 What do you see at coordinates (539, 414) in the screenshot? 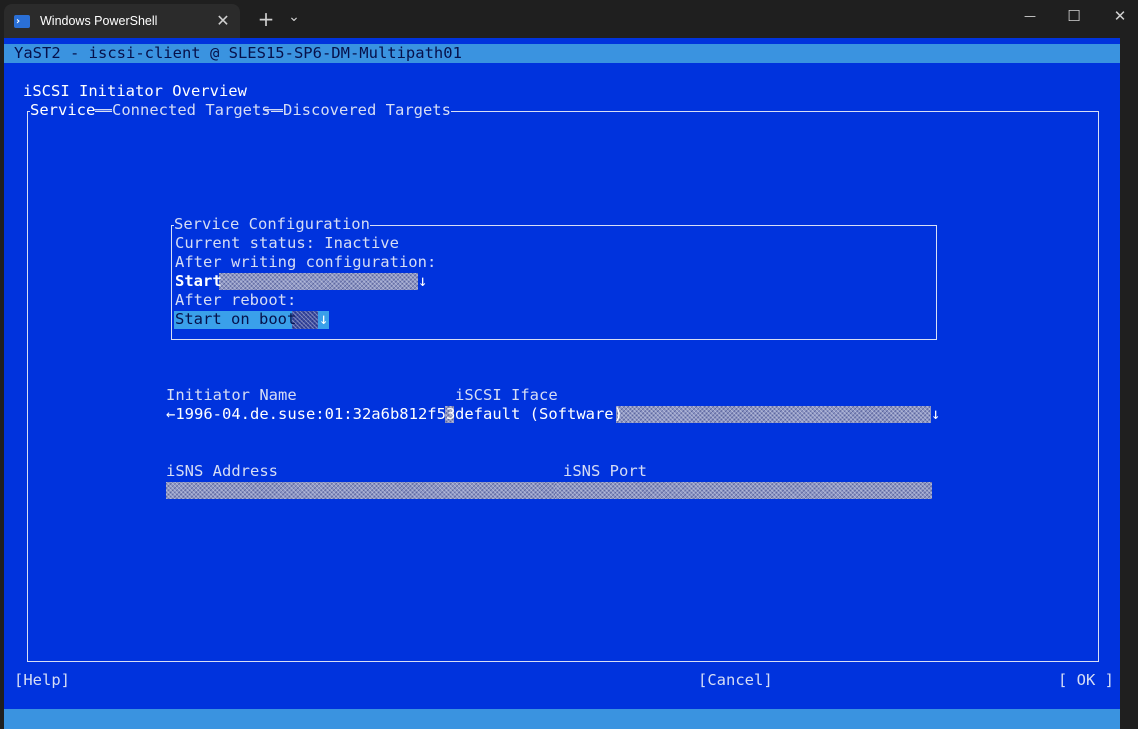
I see `iscsi-iface-select-value: default (Software)` at bounding box center [539, 414].